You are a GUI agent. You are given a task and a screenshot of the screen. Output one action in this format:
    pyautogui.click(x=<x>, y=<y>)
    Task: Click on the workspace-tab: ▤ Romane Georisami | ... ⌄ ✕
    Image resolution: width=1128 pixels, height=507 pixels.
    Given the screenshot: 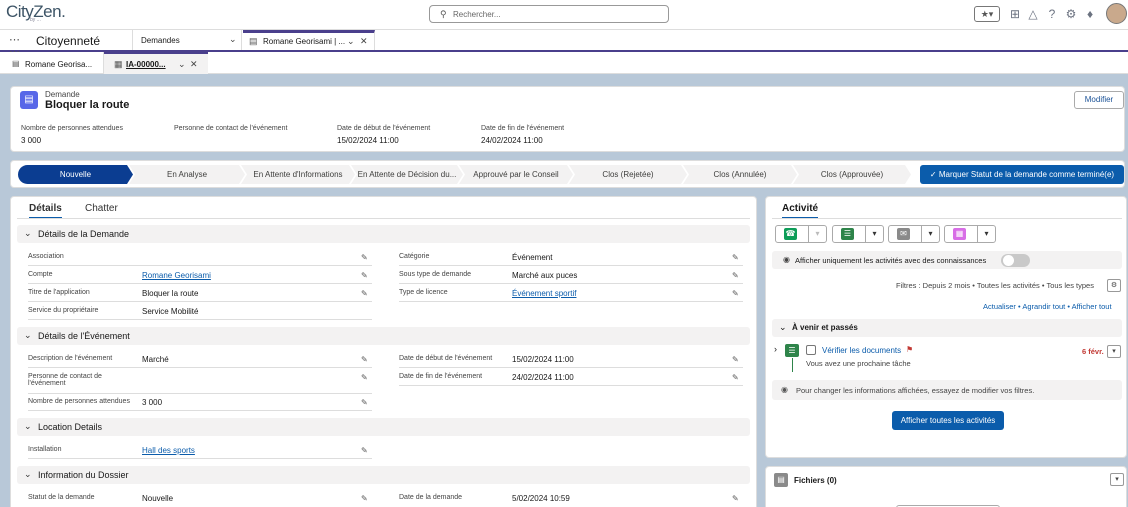 What is the action you would take?
    pyautogui.click(x=309, y=40)
    